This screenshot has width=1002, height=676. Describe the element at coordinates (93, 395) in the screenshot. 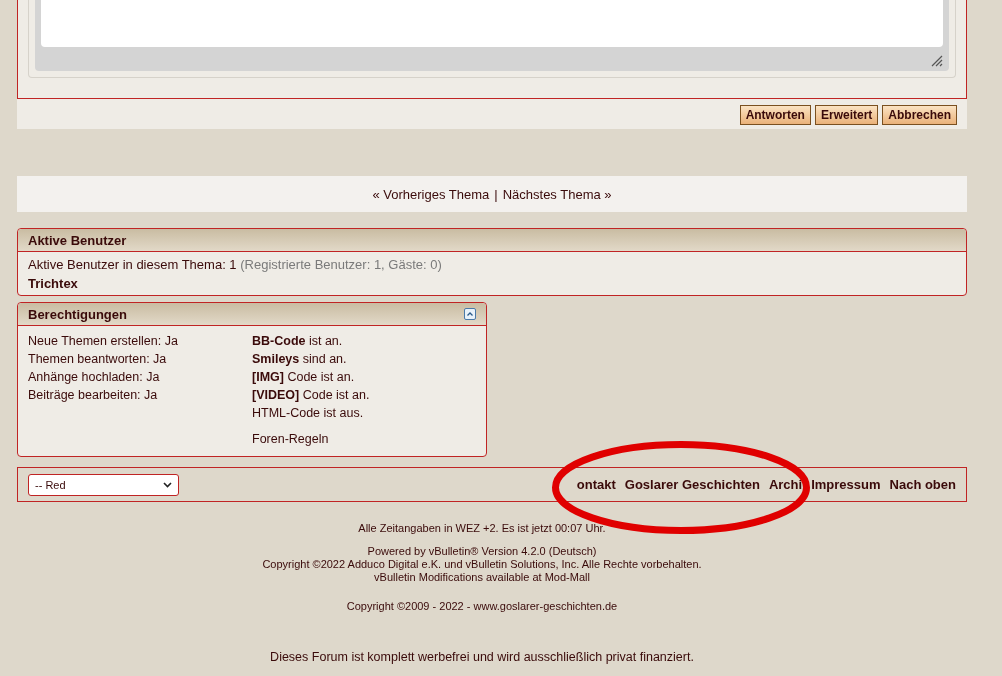

I see `permission-text: Beiträge bearbeiten: Ja` at that location.